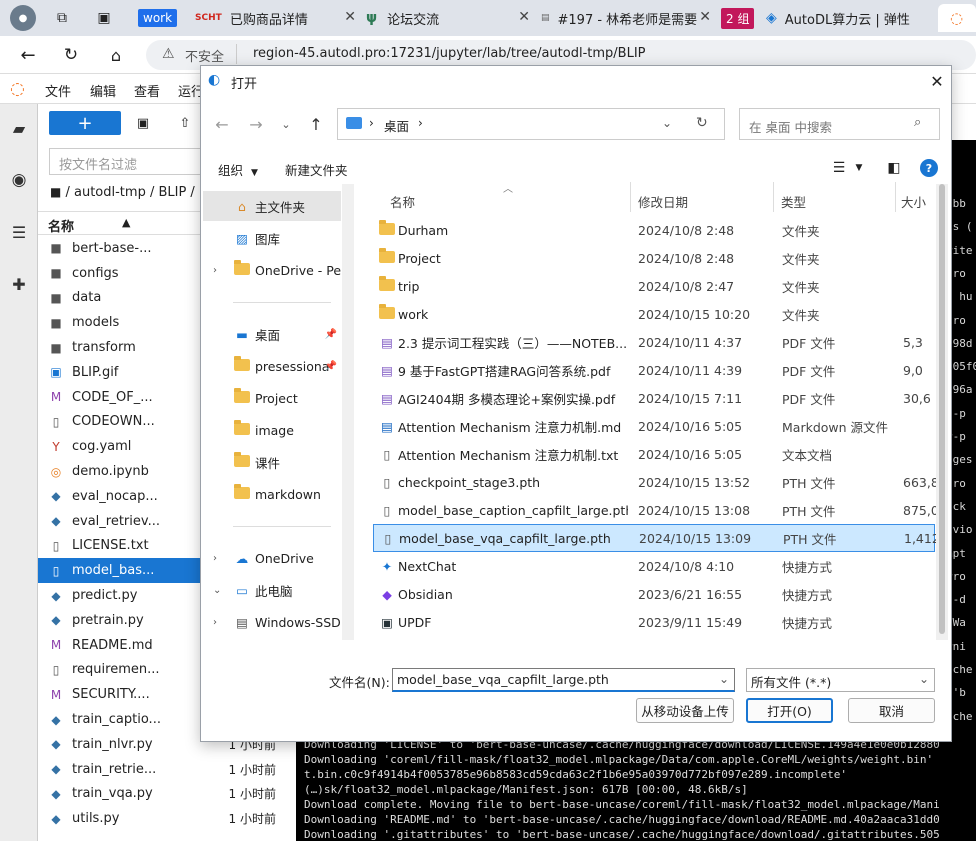  I want to click on commands-icon: ☰, so click(19, 232).